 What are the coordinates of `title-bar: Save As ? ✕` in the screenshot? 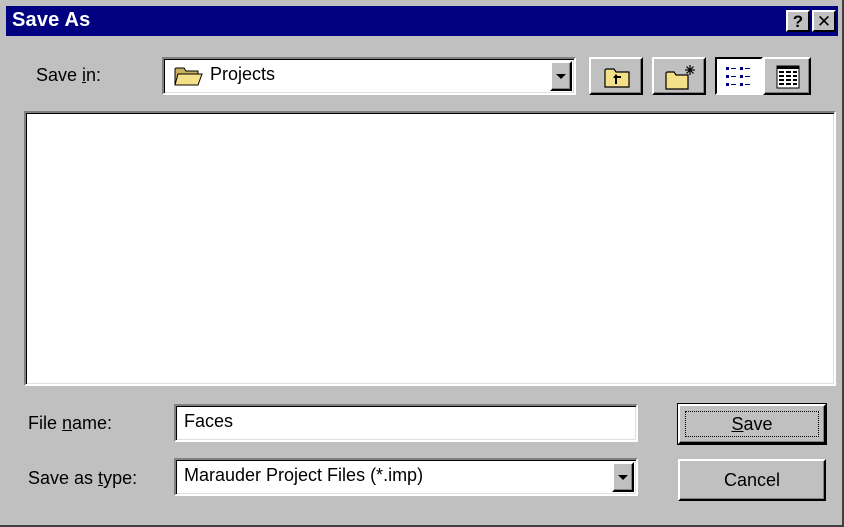 It's located at (422, 21).